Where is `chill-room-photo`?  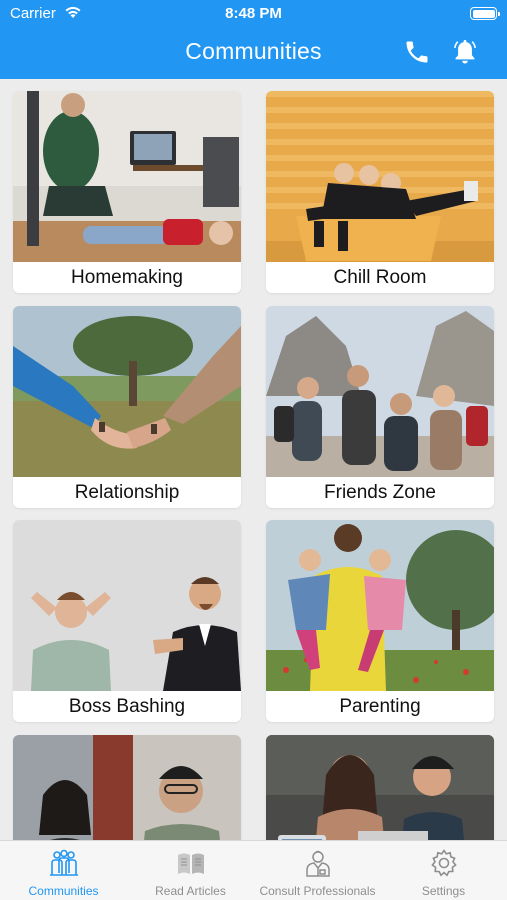
chill-room-photo is located at coordinates (380, 176).